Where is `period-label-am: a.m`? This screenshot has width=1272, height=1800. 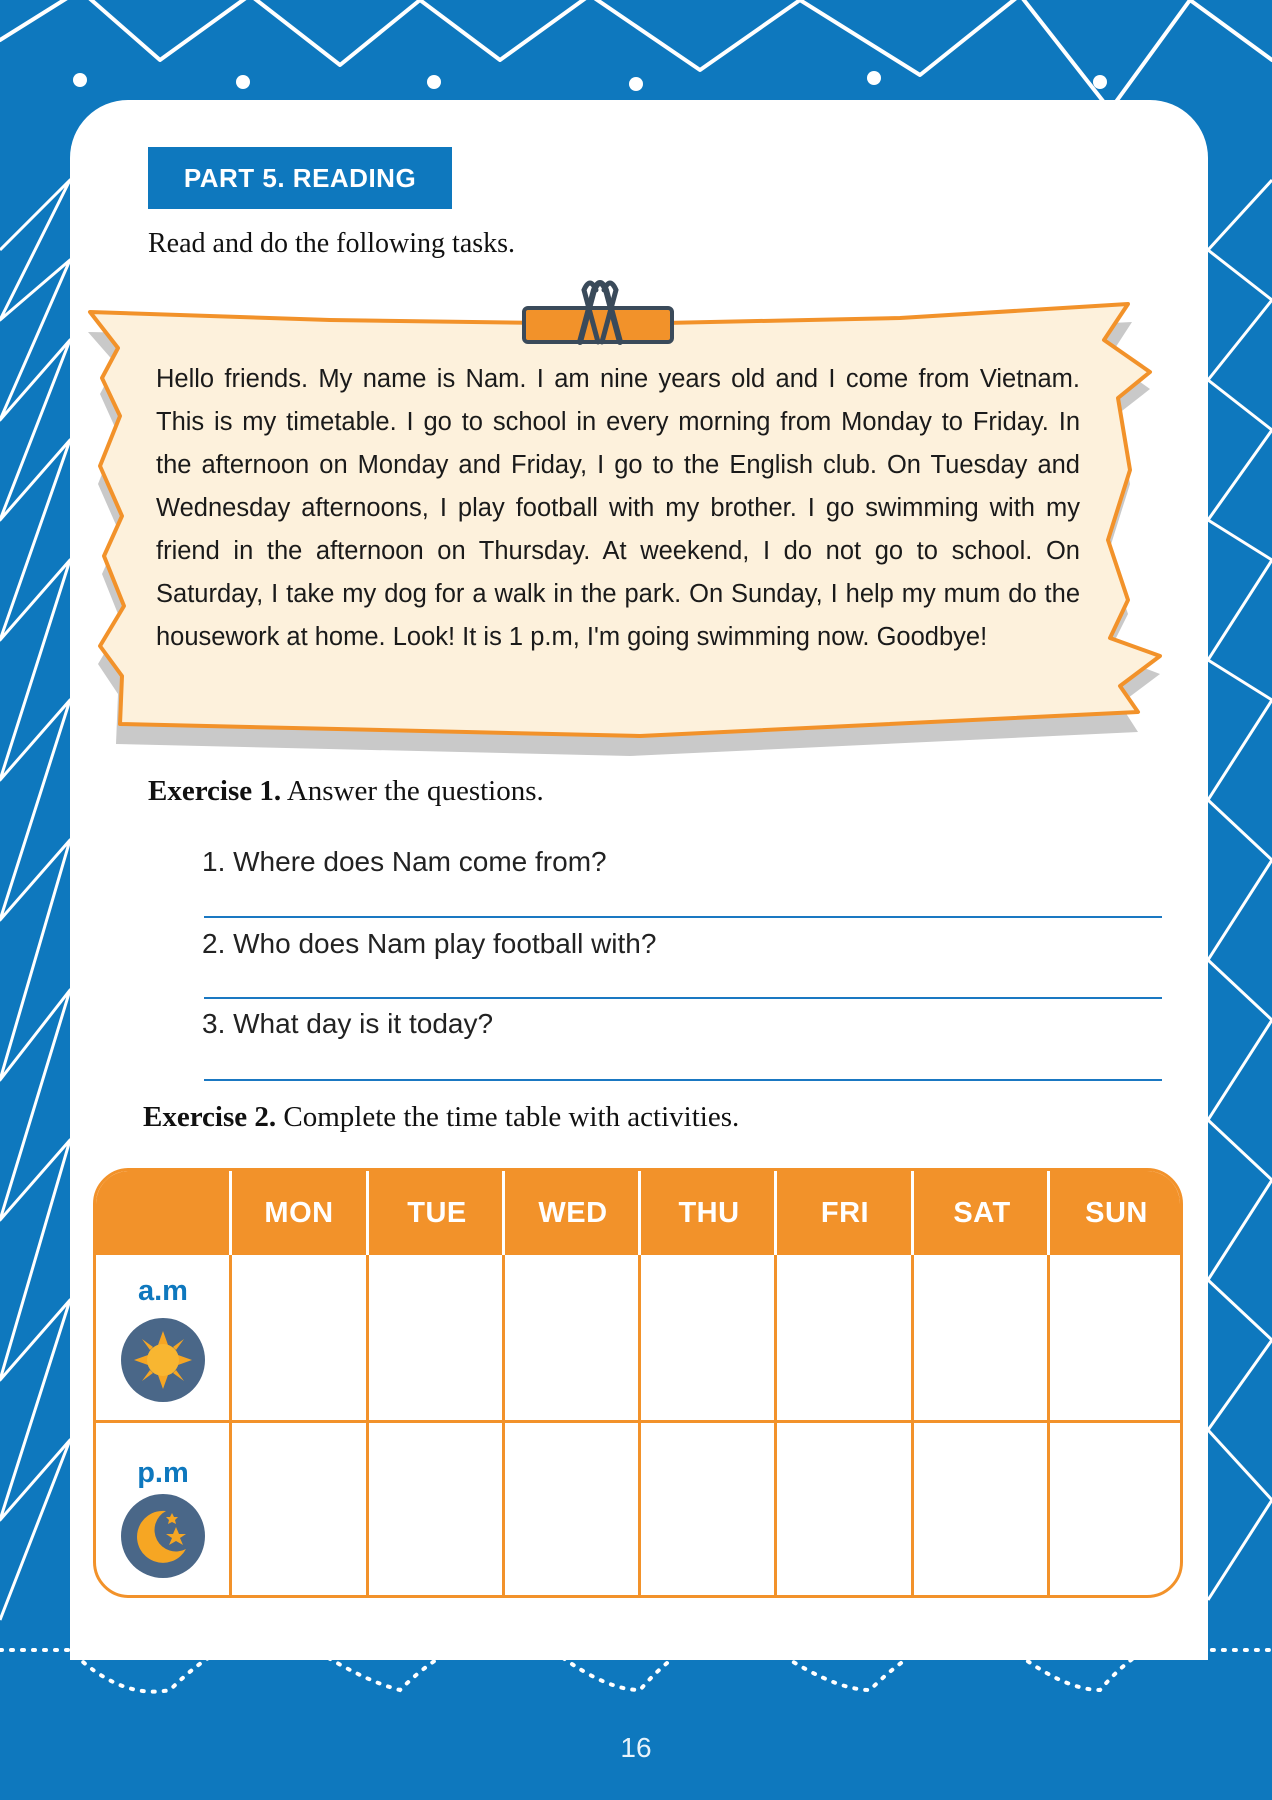 period-label-am: a.m is located at coordinates (163, 1291).